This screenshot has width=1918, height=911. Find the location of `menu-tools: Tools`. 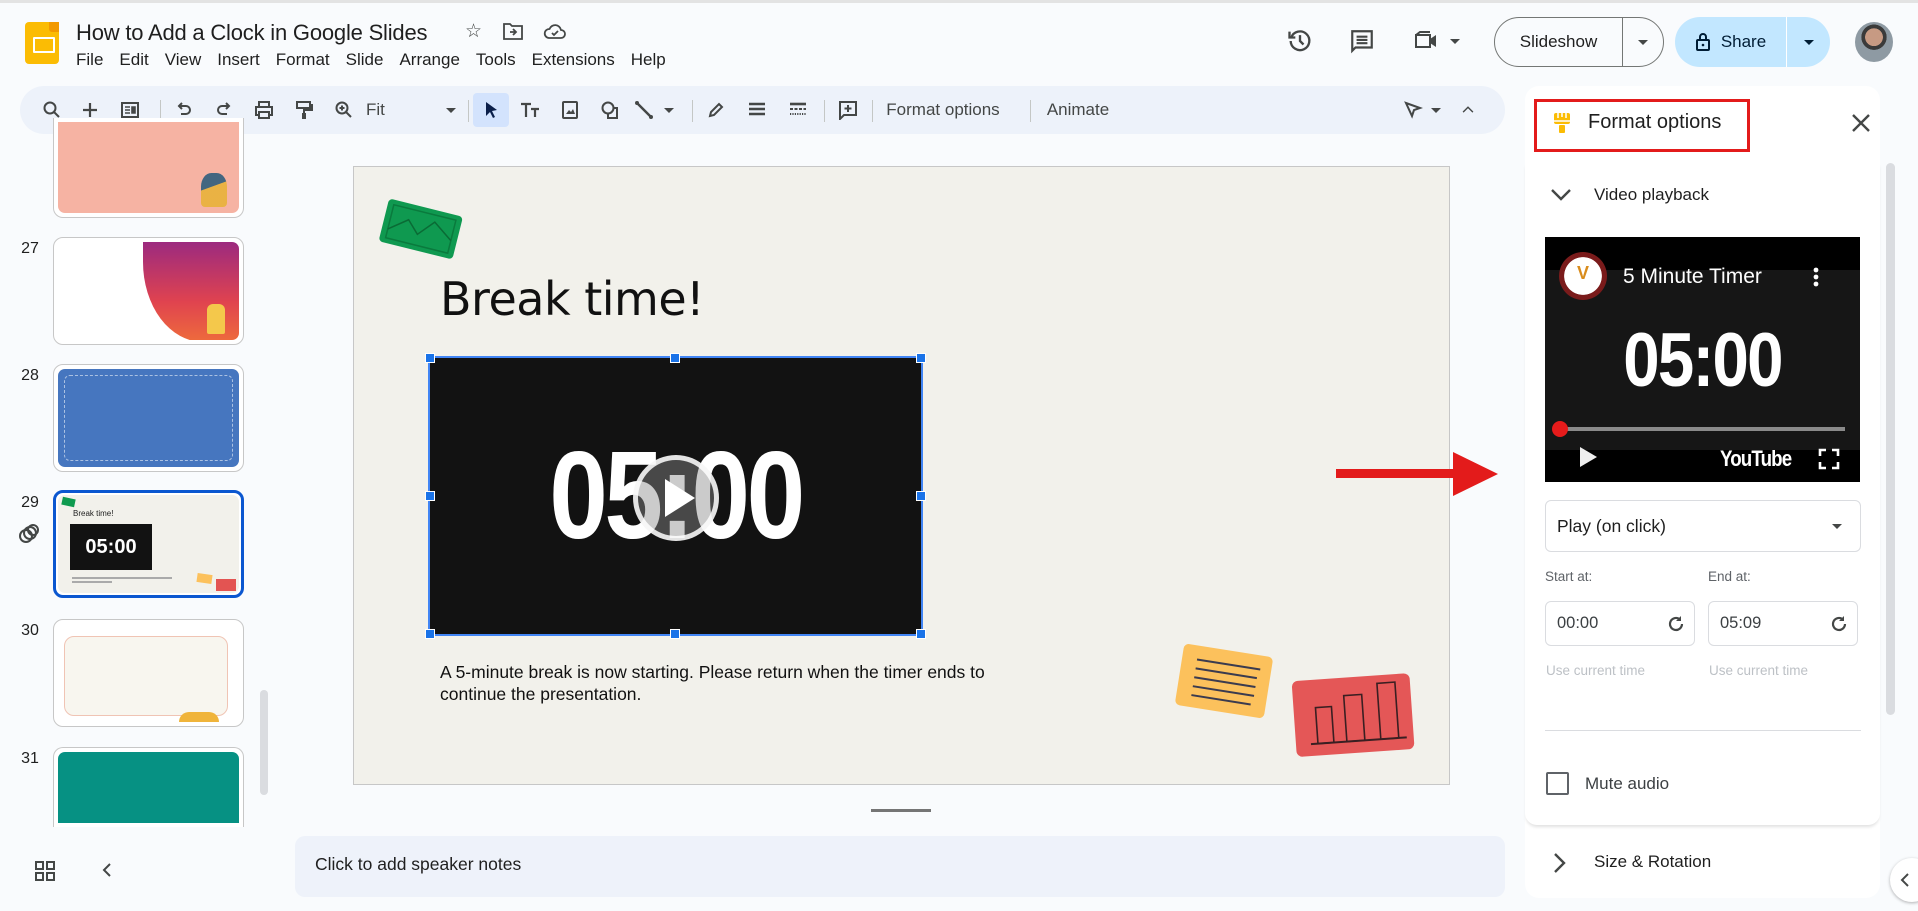

menu-tools: Tools is located at coordinates (500, 60).